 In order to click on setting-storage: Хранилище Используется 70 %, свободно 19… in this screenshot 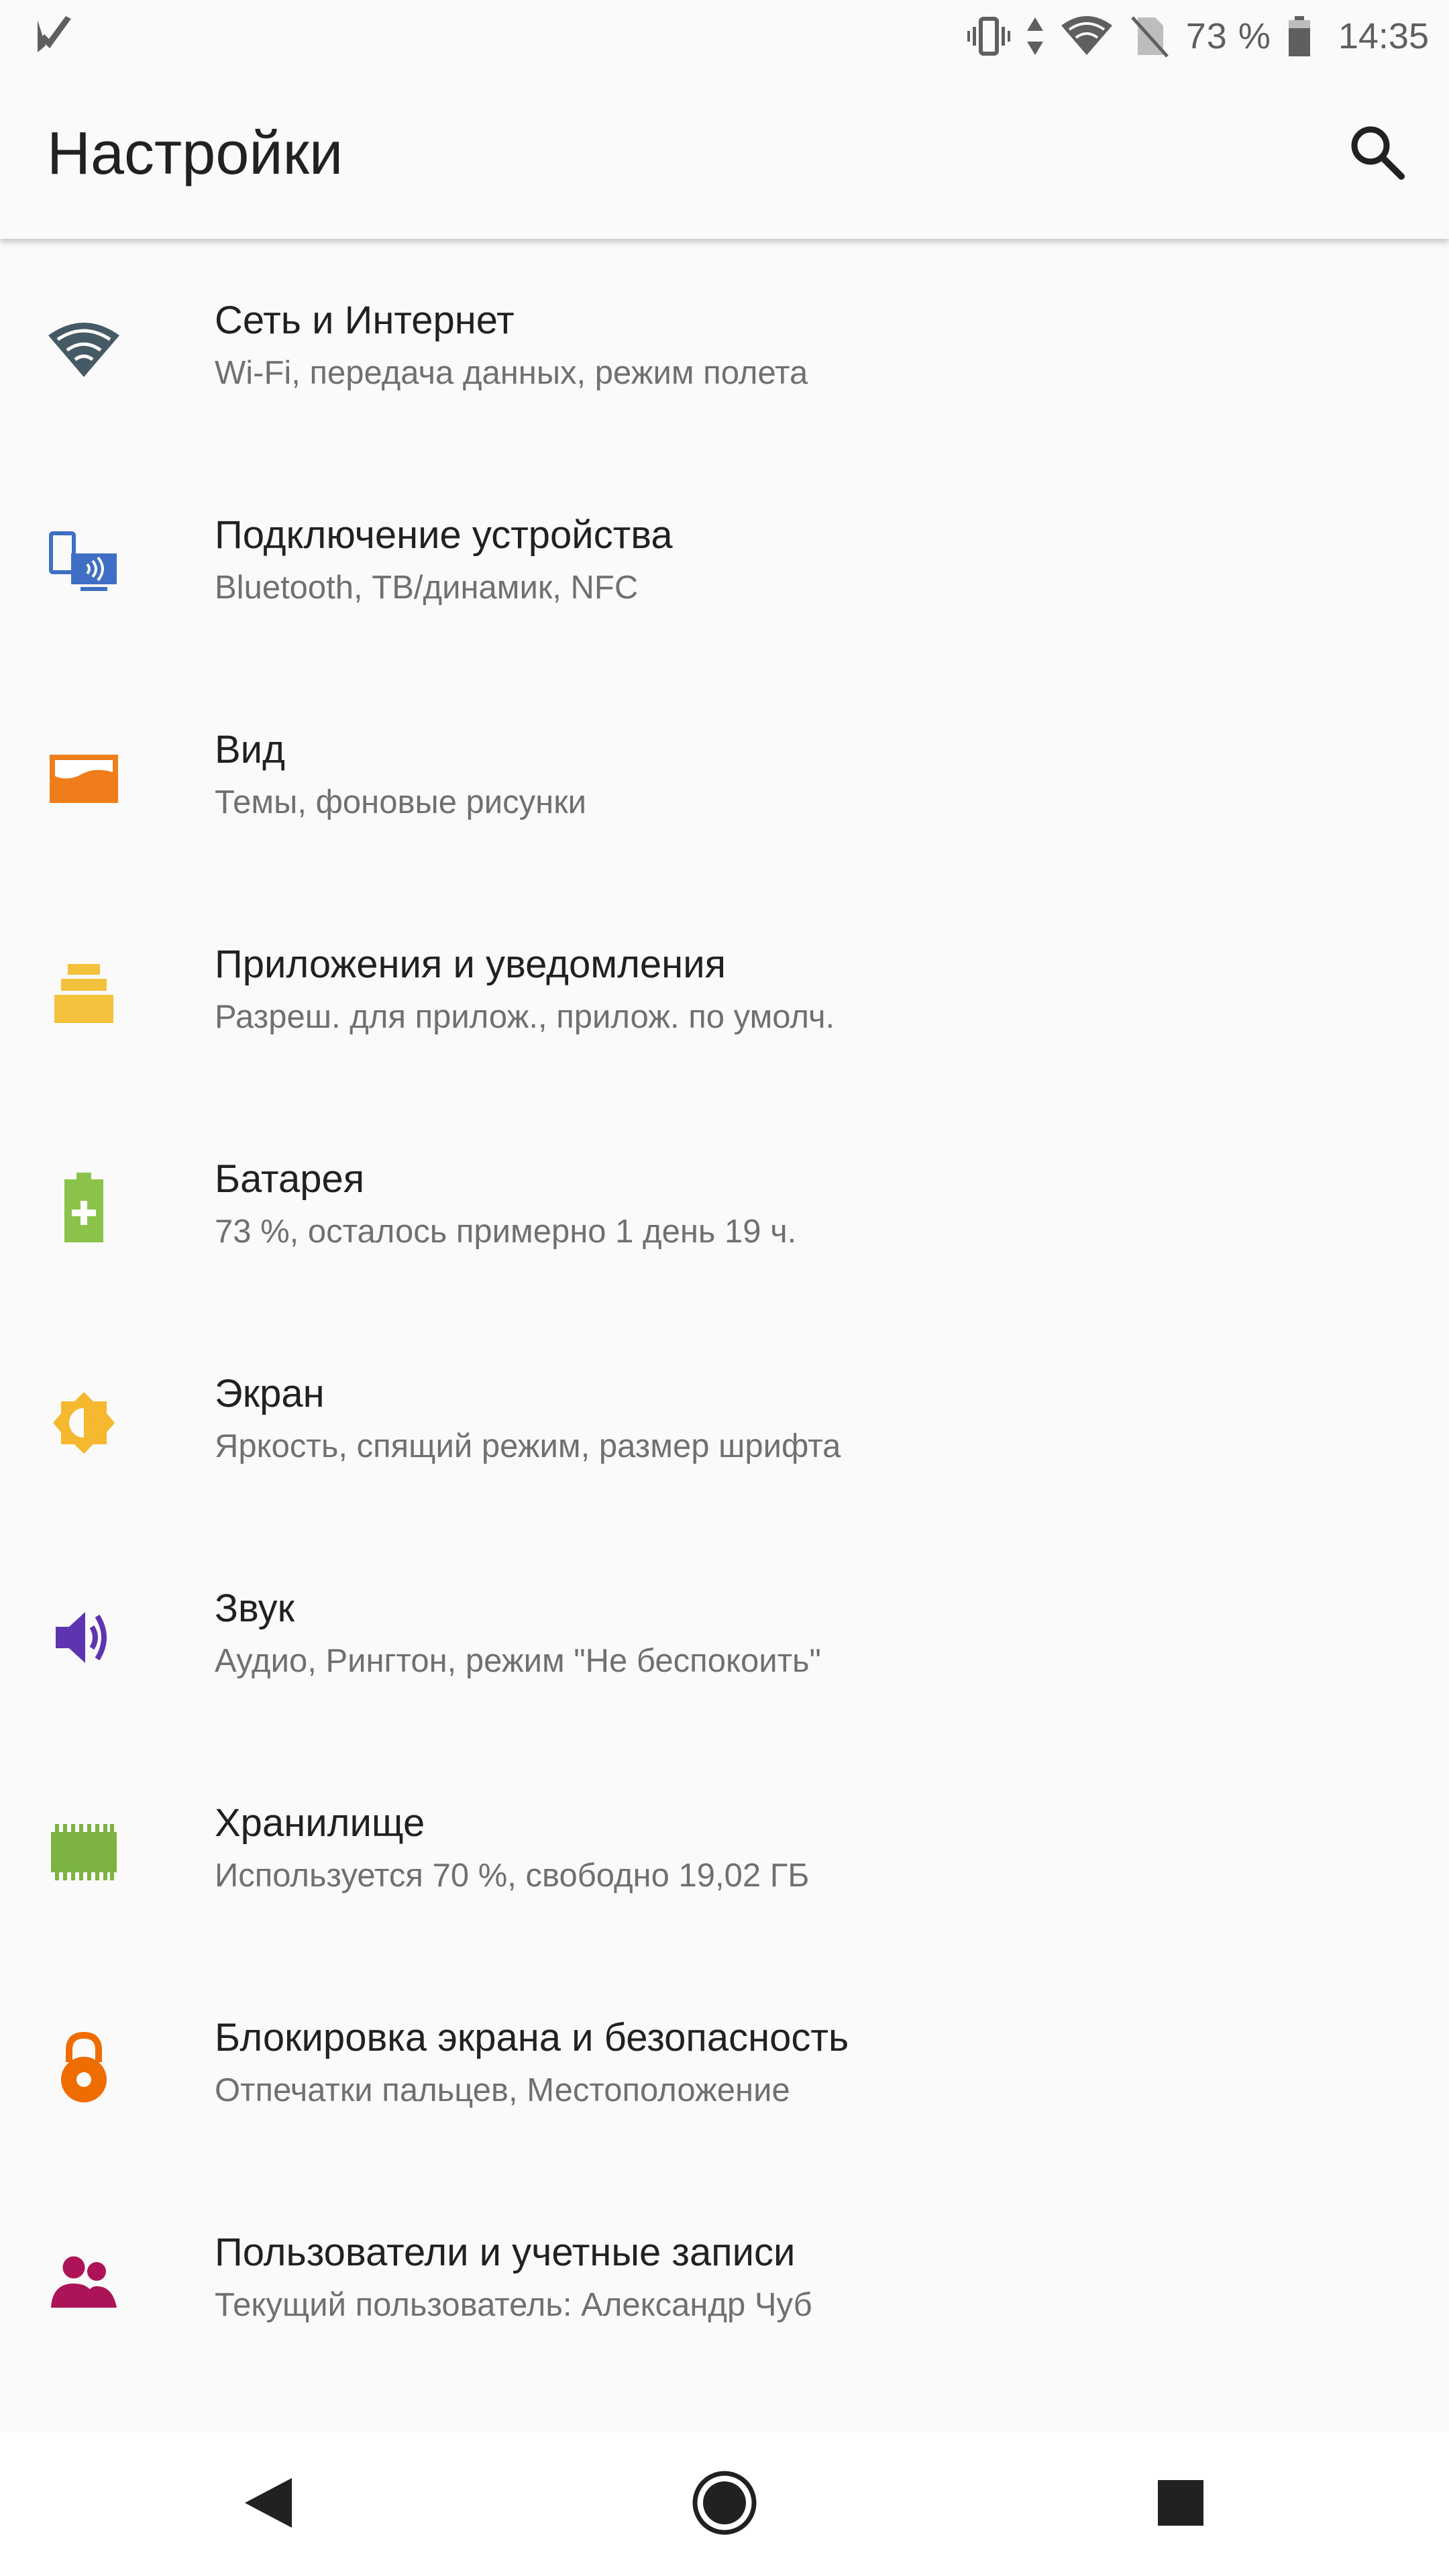, I will do `click(724, 1848)`.